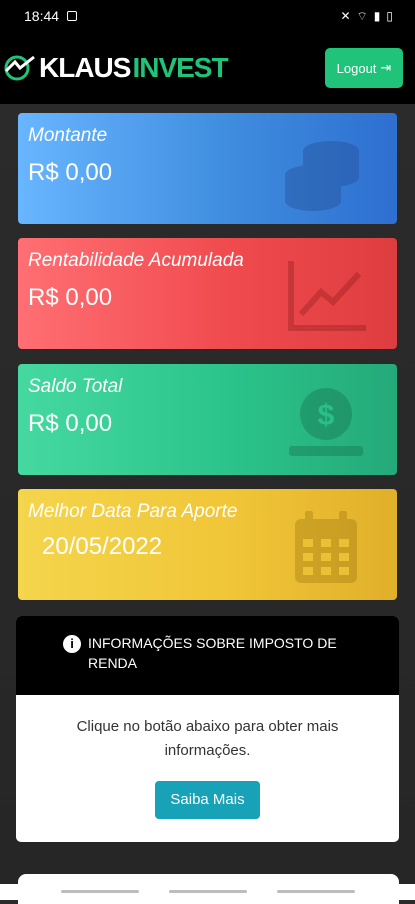 This screenshot has width=415, height=904. I want to click on nav-handle-left, so click(100, 891).